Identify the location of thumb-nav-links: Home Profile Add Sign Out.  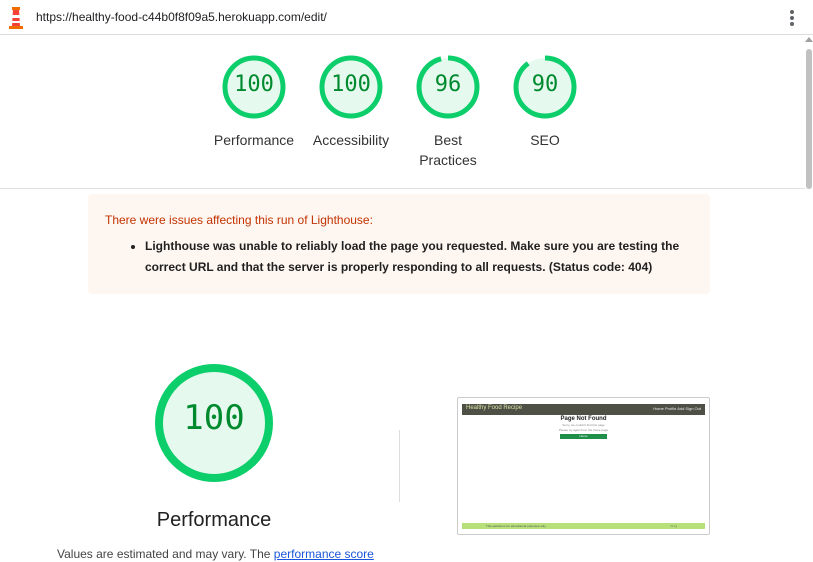
(677, 408).